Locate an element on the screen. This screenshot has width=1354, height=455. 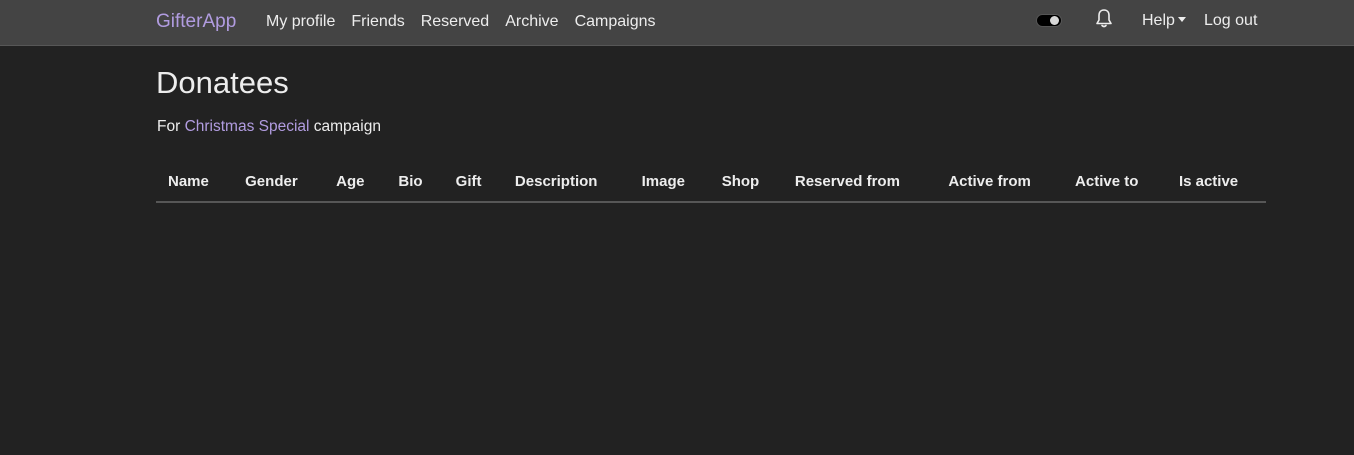
column-header-description: Description is located at coordinates (566, 182).